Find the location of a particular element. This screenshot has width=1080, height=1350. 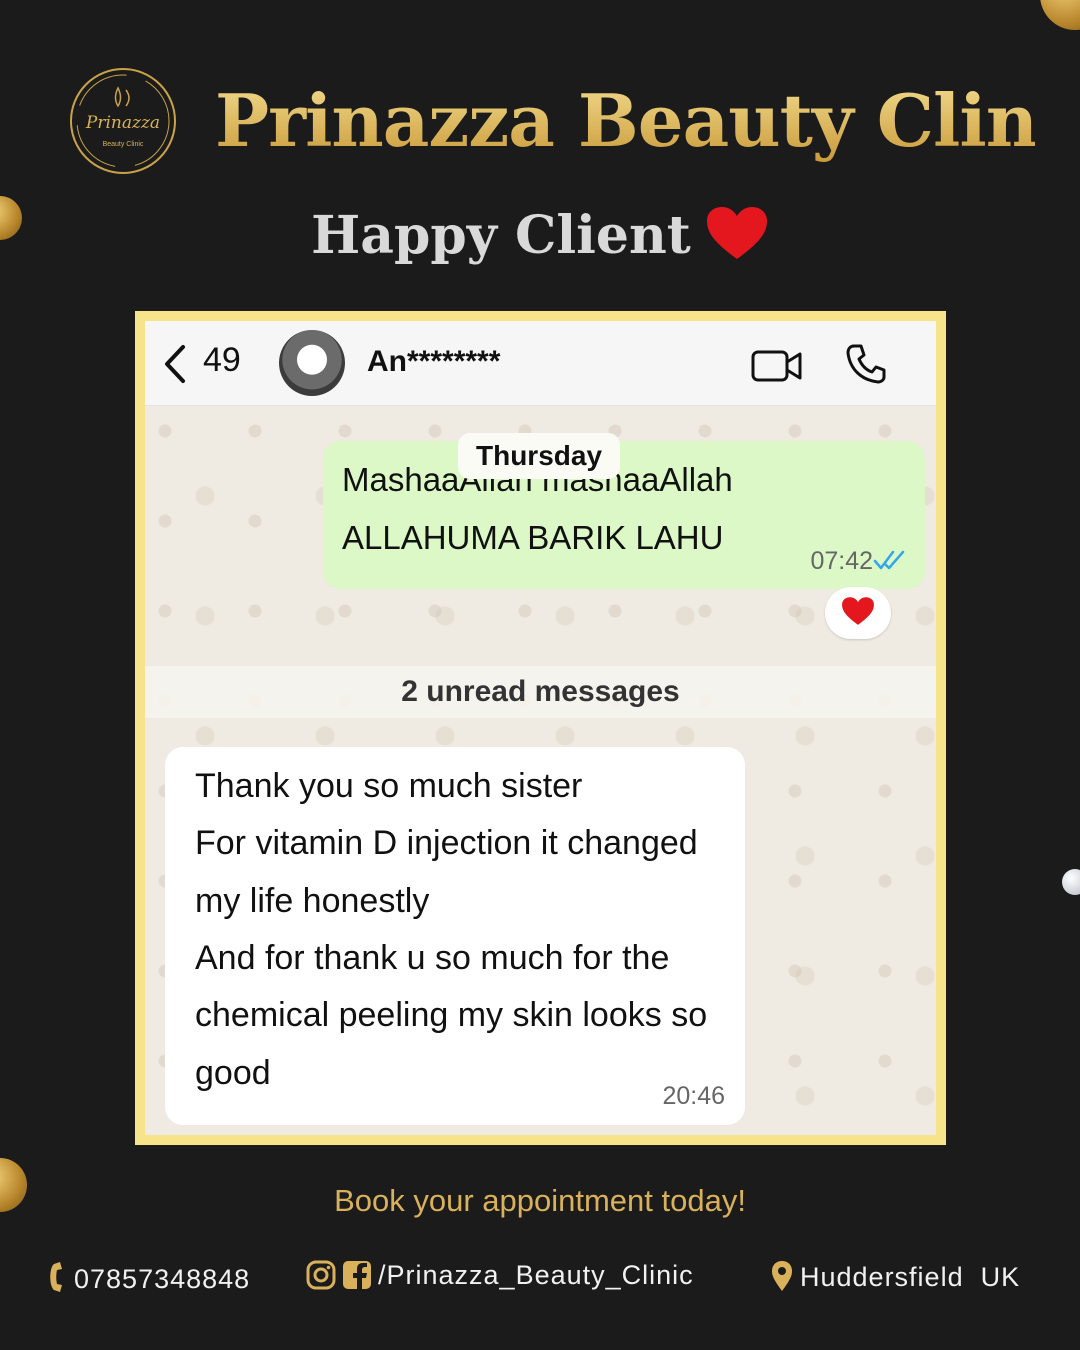

message-time: 20:46 is located at coordinates (693, 1096).